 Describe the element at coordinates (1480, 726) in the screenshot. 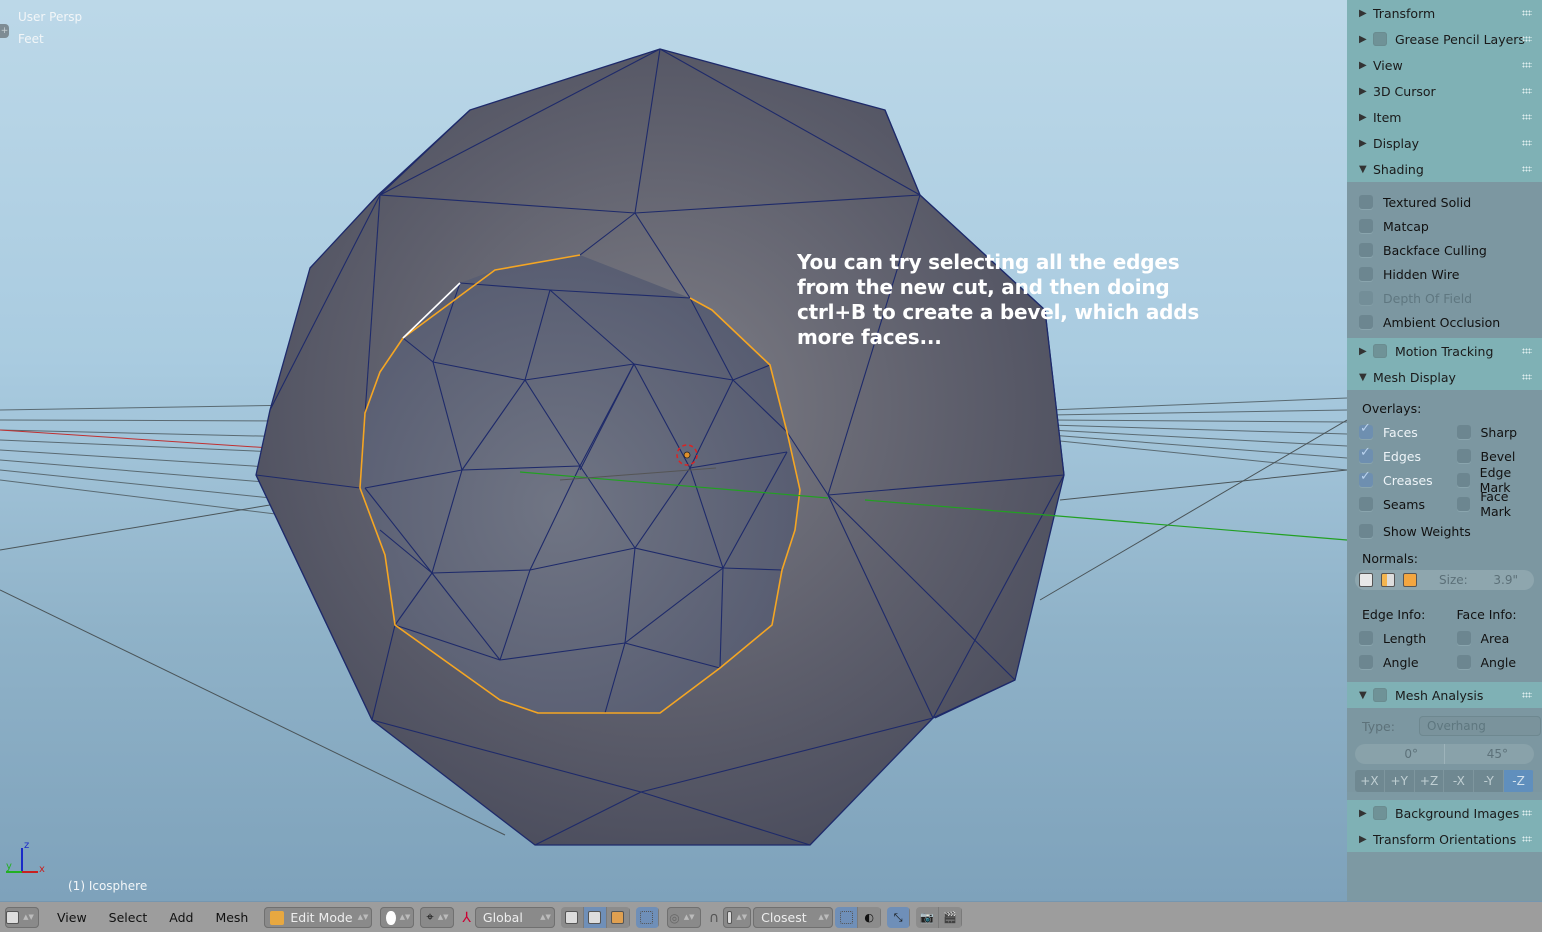

I see `analysis-type-dropdown: Overhang` at that location.